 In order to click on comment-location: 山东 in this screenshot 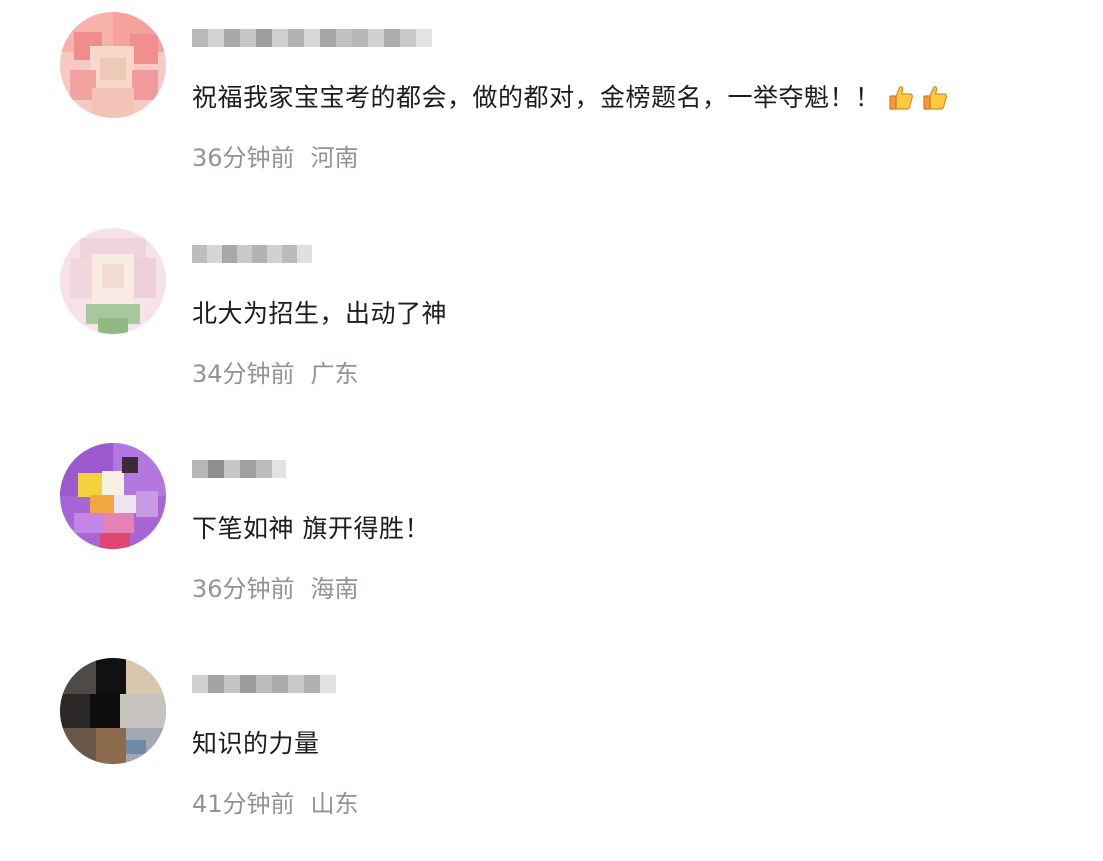, I will do `click(334, 804)`.